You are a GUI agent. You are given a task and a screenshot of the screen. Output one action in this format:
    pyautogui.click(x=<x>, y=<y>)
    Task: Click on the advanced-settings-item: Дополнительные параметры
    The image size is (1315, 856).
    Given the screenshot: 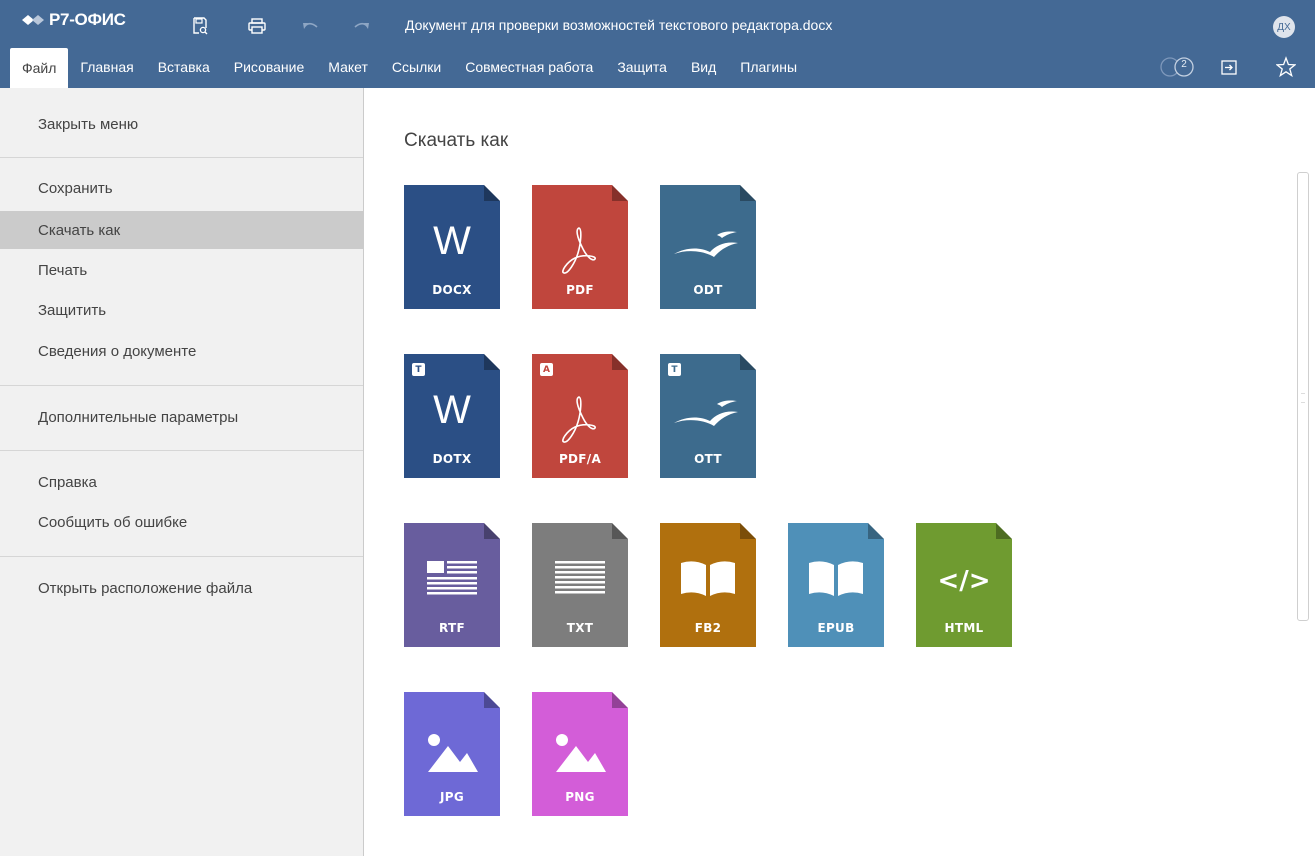 What is the action you would take?
    pyautogui.click(x=181, y=417)
    